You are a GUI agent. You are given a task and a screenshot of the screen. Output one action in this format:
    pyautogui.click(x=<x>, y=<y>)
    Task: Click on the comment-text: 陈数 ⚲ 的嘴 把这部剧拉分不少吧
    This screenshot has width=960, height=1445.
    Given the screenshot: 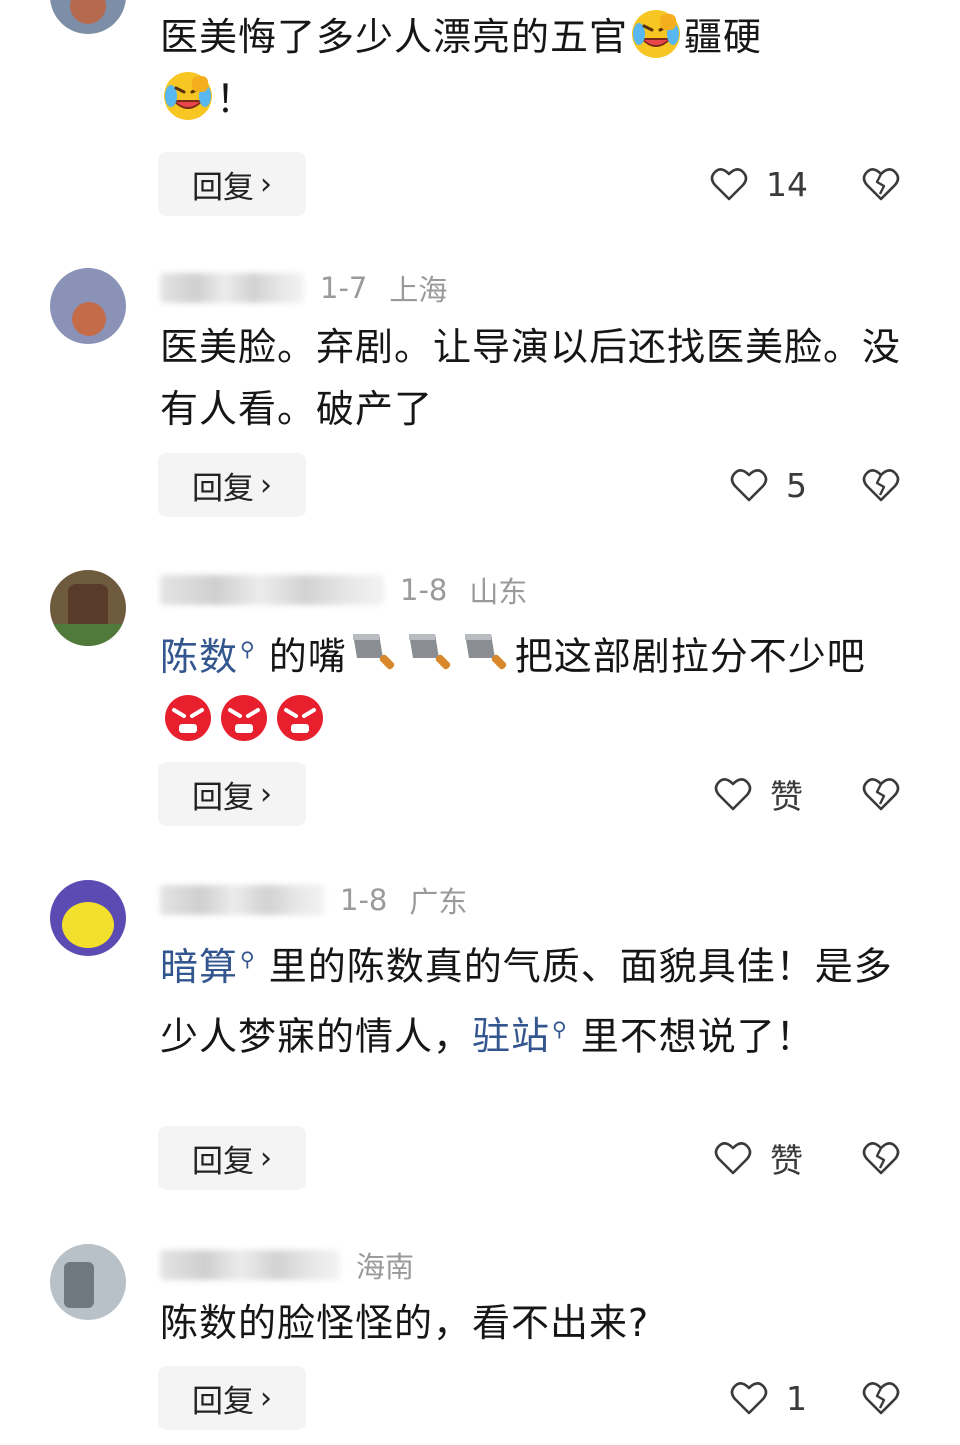 What is the action you would take?
    pyautogui.click(x=540, y=684)
    